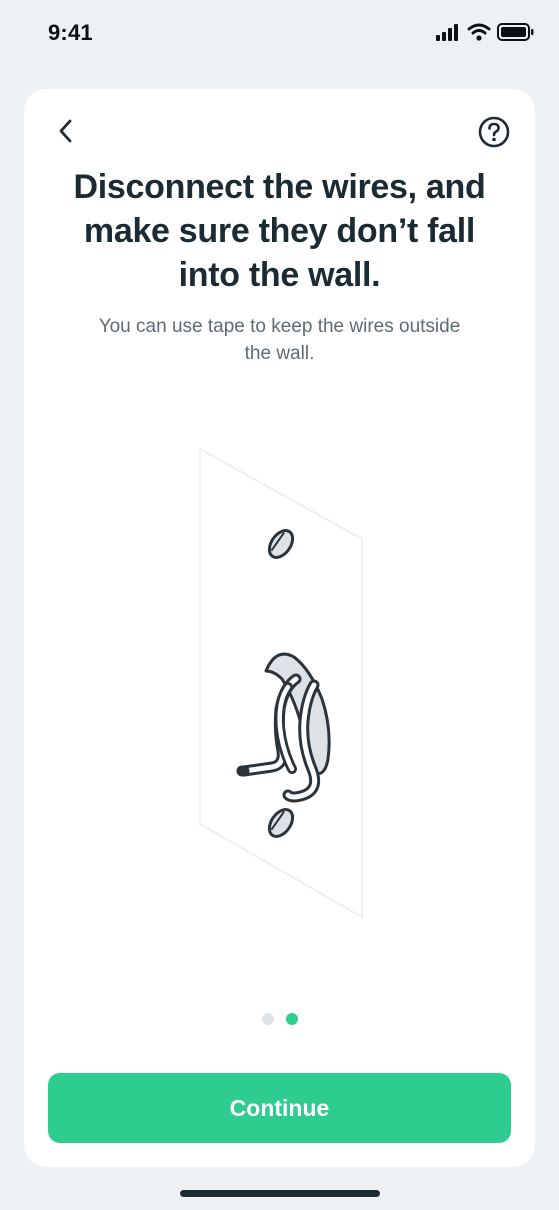 This screenshot has height=1210, width=559. I want to click on back-button, so click(66, 131).